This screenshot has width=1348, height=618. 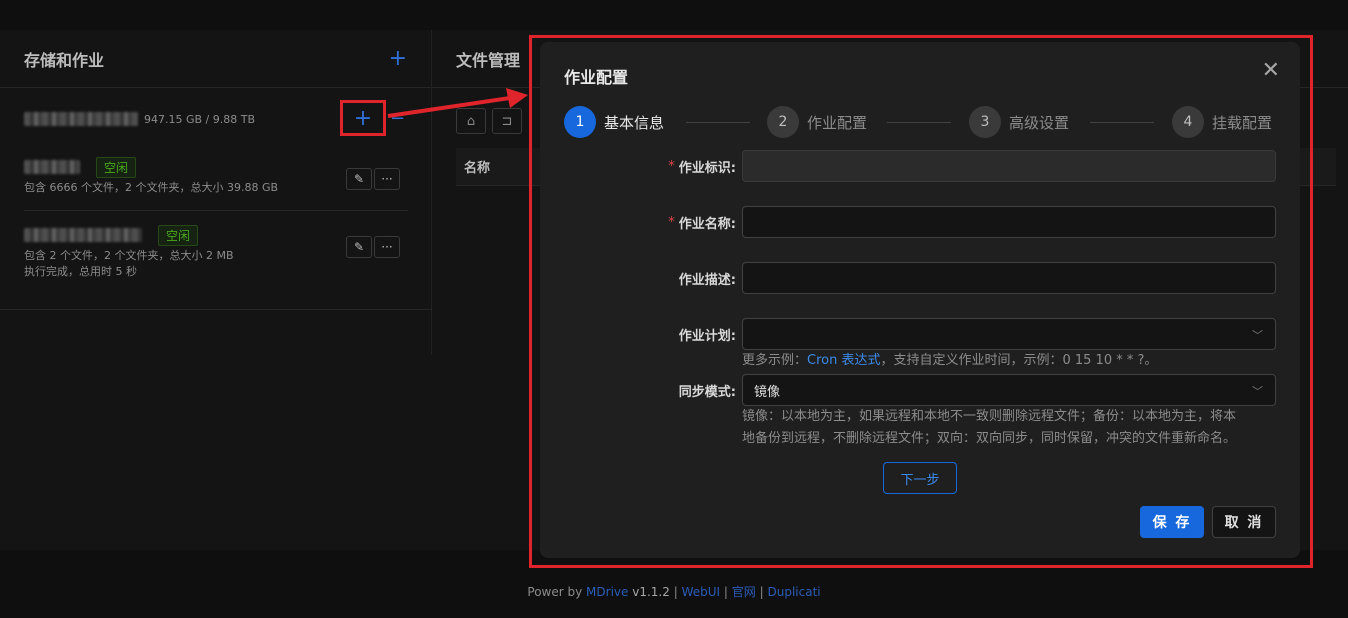 I want to click on help-text: ，支持自定义作业时间，示例：0 15 10 * * ?。, so click(x=1019, y=360).